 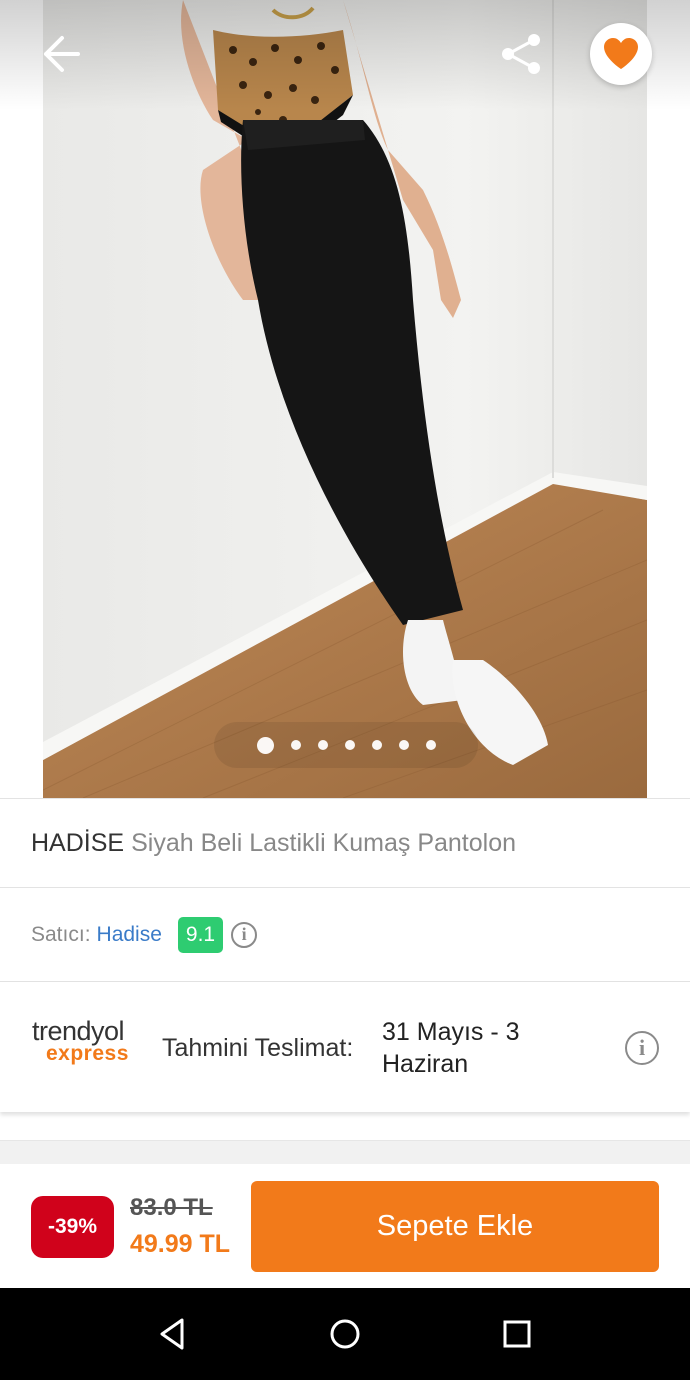 I want to click on seller-score-badge: 9.1, so click(x=200, y=934).